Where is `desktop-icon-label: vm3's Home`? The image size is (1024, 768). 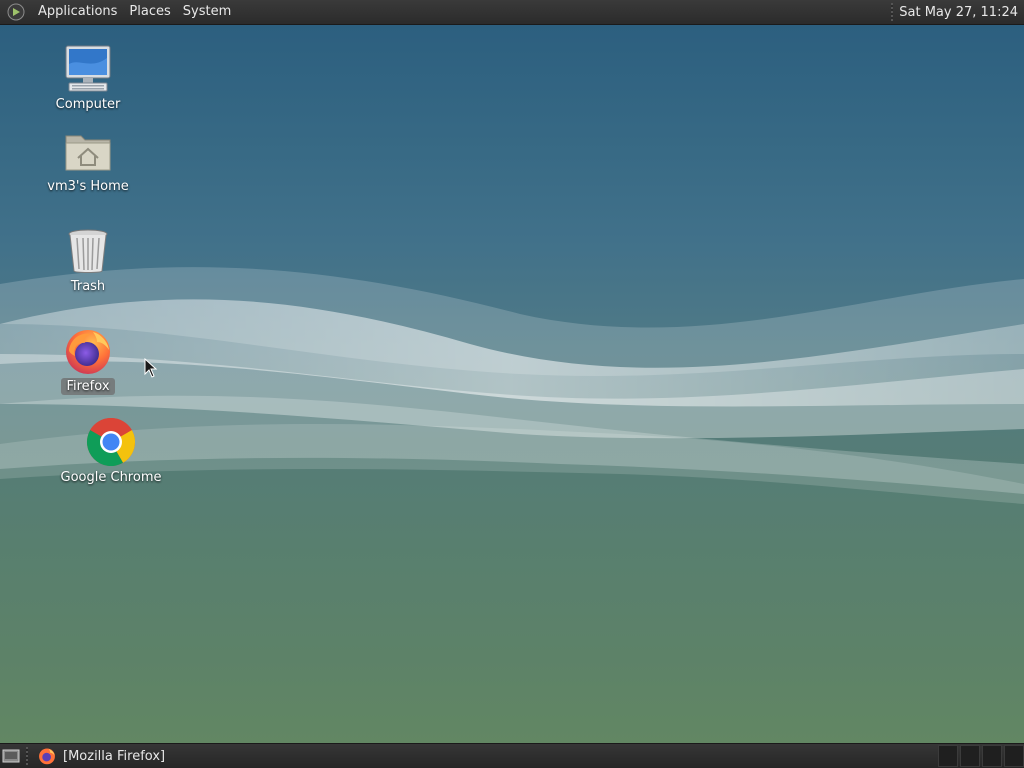
desktop-icon-label: vm3's Home is located at coordinates (88, 186).